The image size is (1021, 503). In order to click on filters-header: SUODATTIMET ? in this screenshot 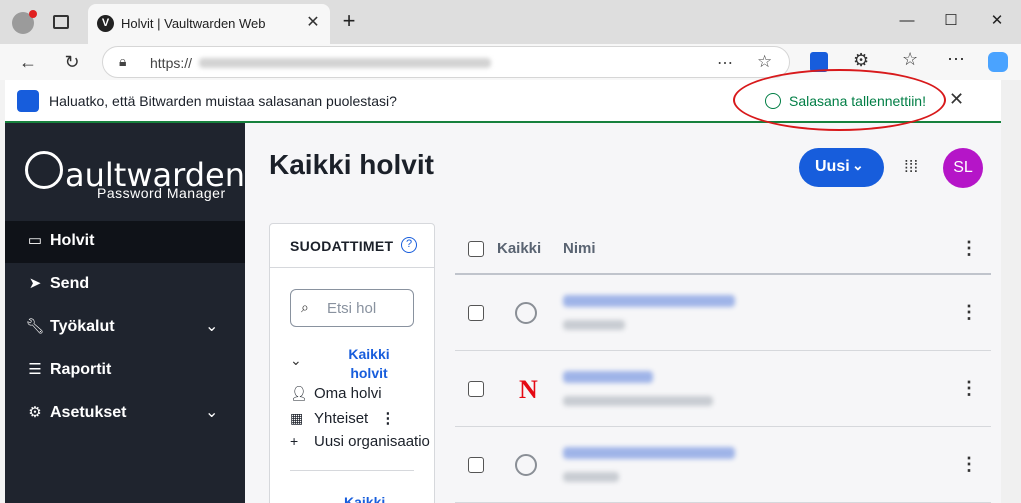, I will do `click(352, 246)`.